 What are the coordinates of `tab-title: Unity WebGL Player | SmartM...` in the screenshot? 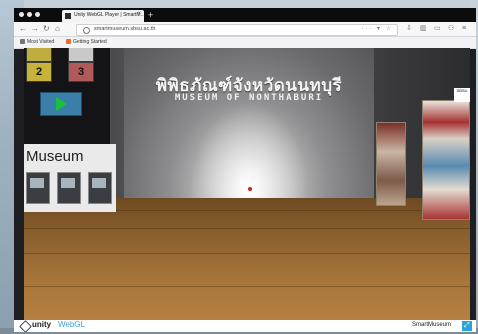 It's located at (109, 15).